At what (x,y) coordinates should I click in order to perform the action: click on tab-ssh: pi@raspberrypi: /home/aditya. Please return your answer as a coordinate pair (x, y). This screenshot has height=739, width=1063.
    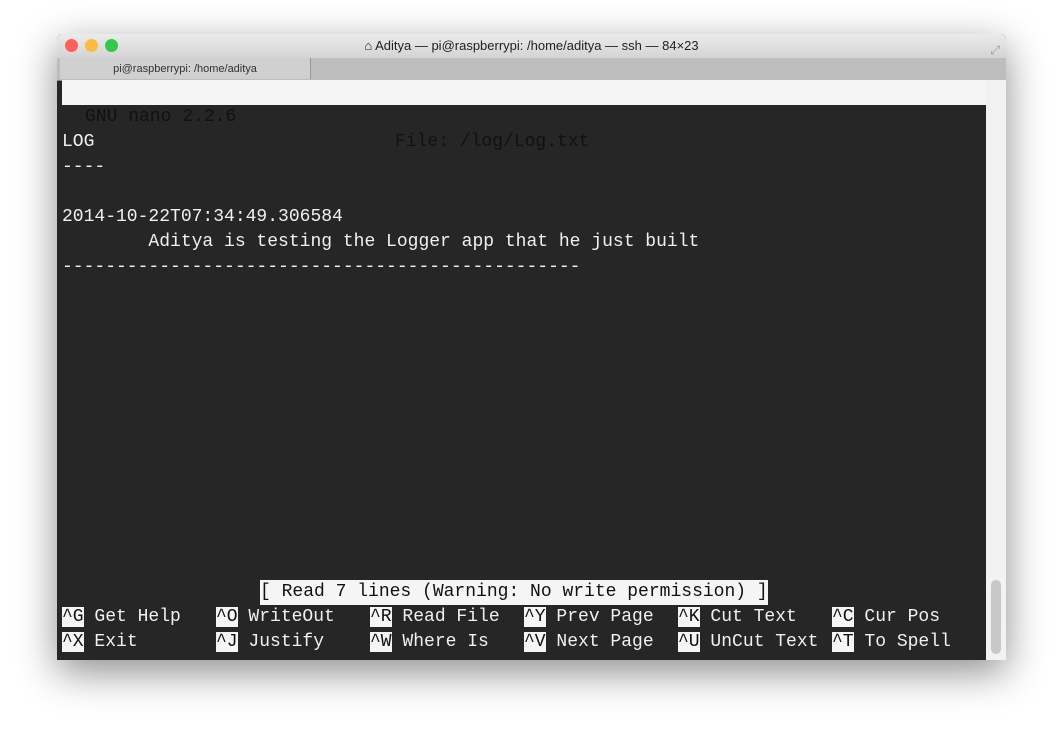
    Looking at the image, I should click on (185, 68).